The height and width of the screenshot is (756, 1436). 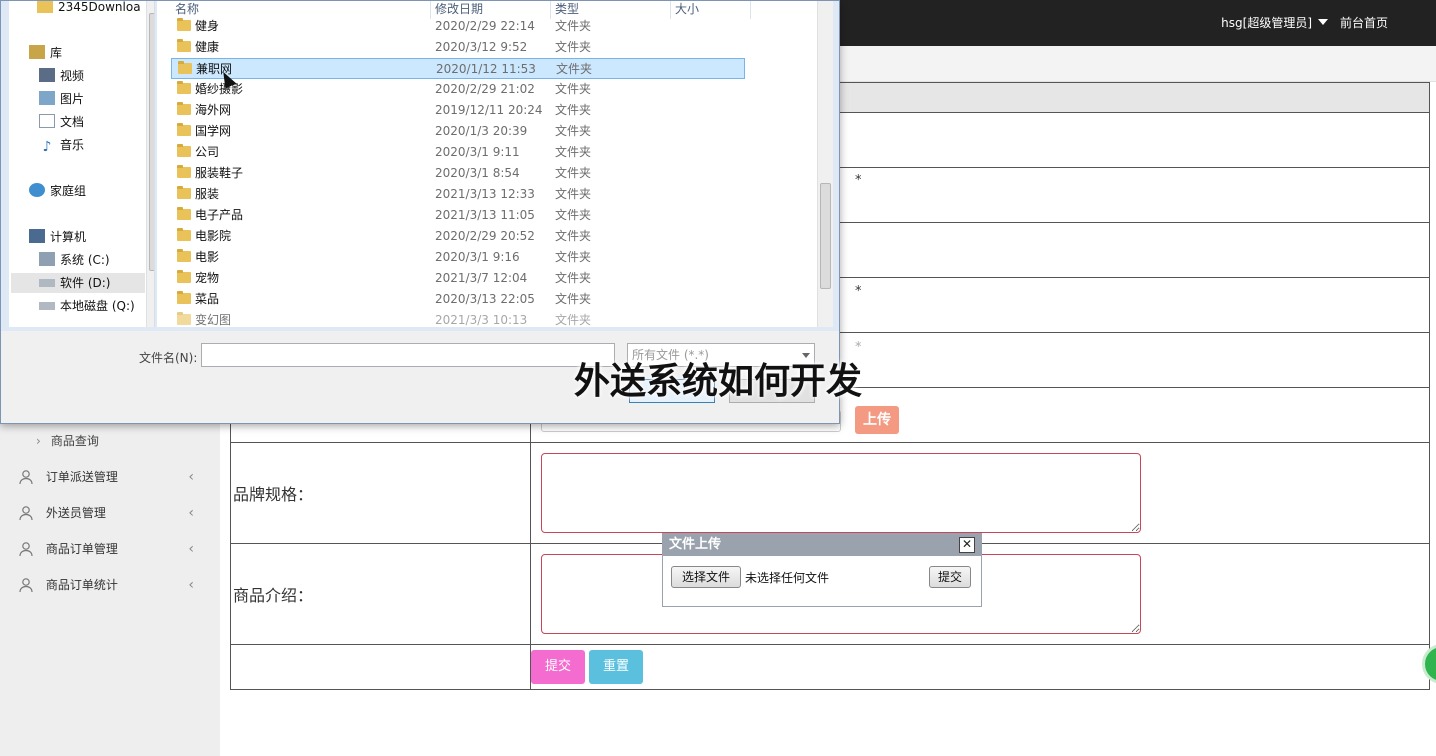 What do you see at coordinates (458, 318) in the screenshot?
I see `file-row: 变幻图 2021/3/3 10:13 文件夹` at bounding box center [458, 318].